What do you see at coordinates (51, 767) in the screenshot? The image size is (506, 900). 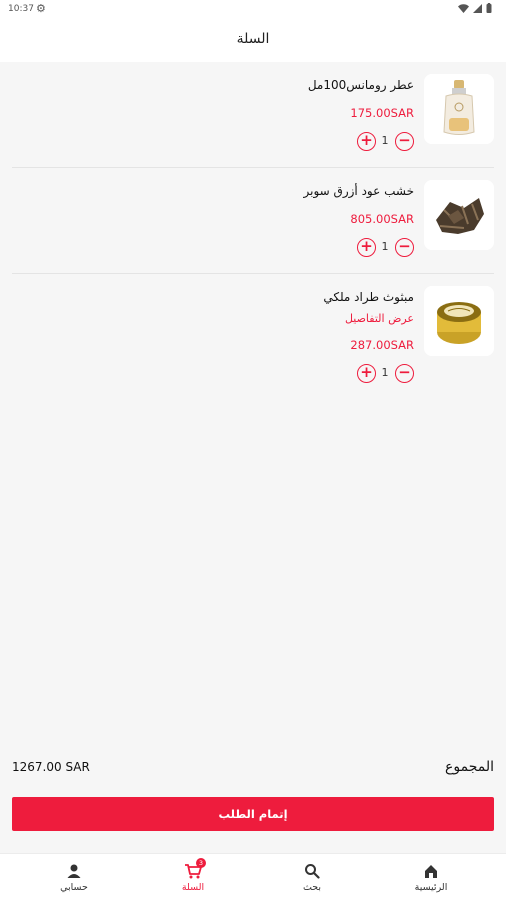 I see `total-value: 1267.00 SAR` at bounding box center [51, 767].